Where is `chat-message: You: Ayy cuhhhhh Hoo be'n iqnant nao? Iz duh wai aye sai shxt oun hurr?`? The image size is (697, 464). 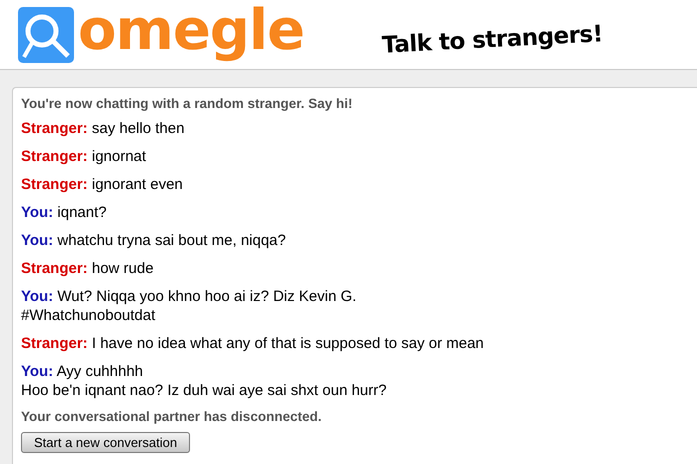 chat-message: You: Ayy cuhhhhh Hoo be'n iqnant nao? Iz duh wai aye sai shxt oun hurr? is located at coordinates (204, 381).